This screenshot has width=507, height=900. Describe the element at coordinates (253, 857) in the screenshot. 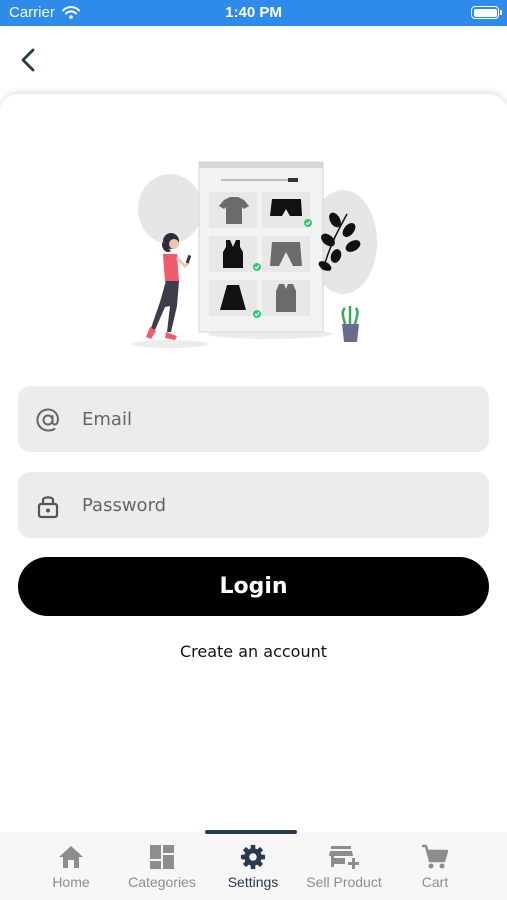

I see `gear-icon` at that location.